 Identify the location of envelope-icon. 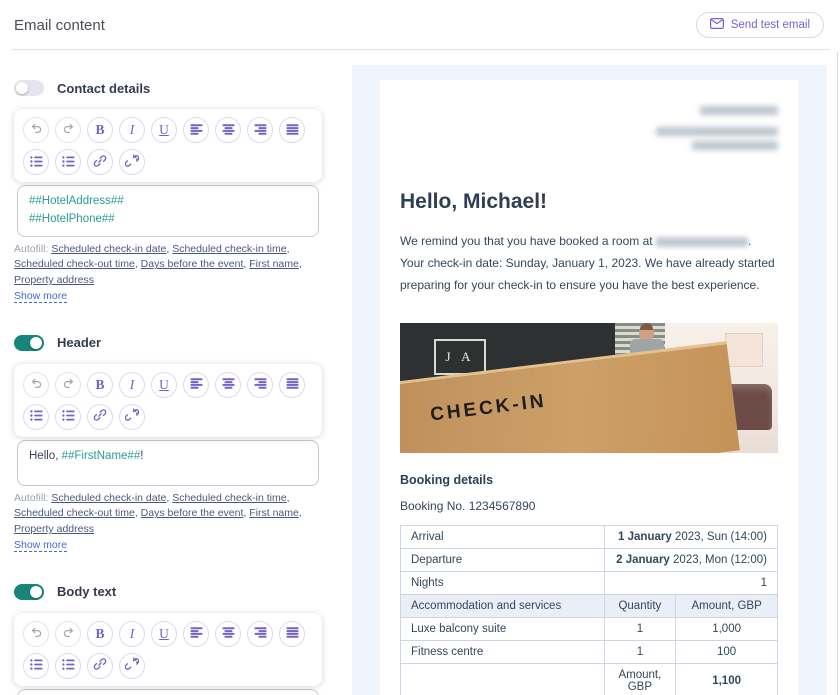
(716, 25).